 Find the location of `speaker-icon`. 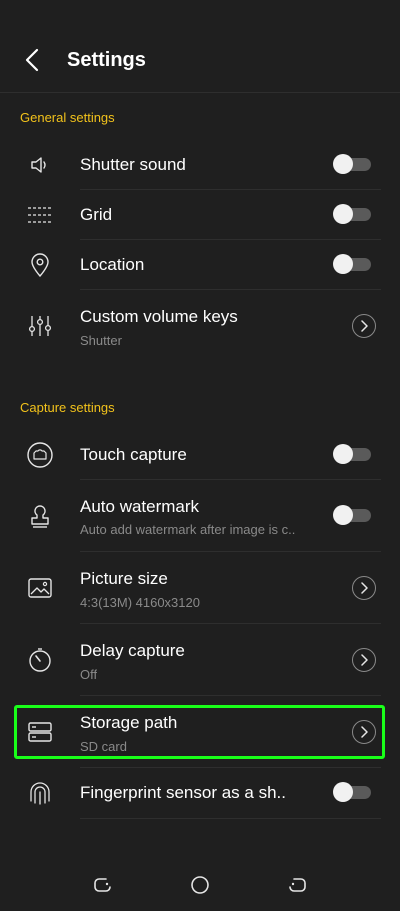

speaker-icon is located at coordinates (40, 165).